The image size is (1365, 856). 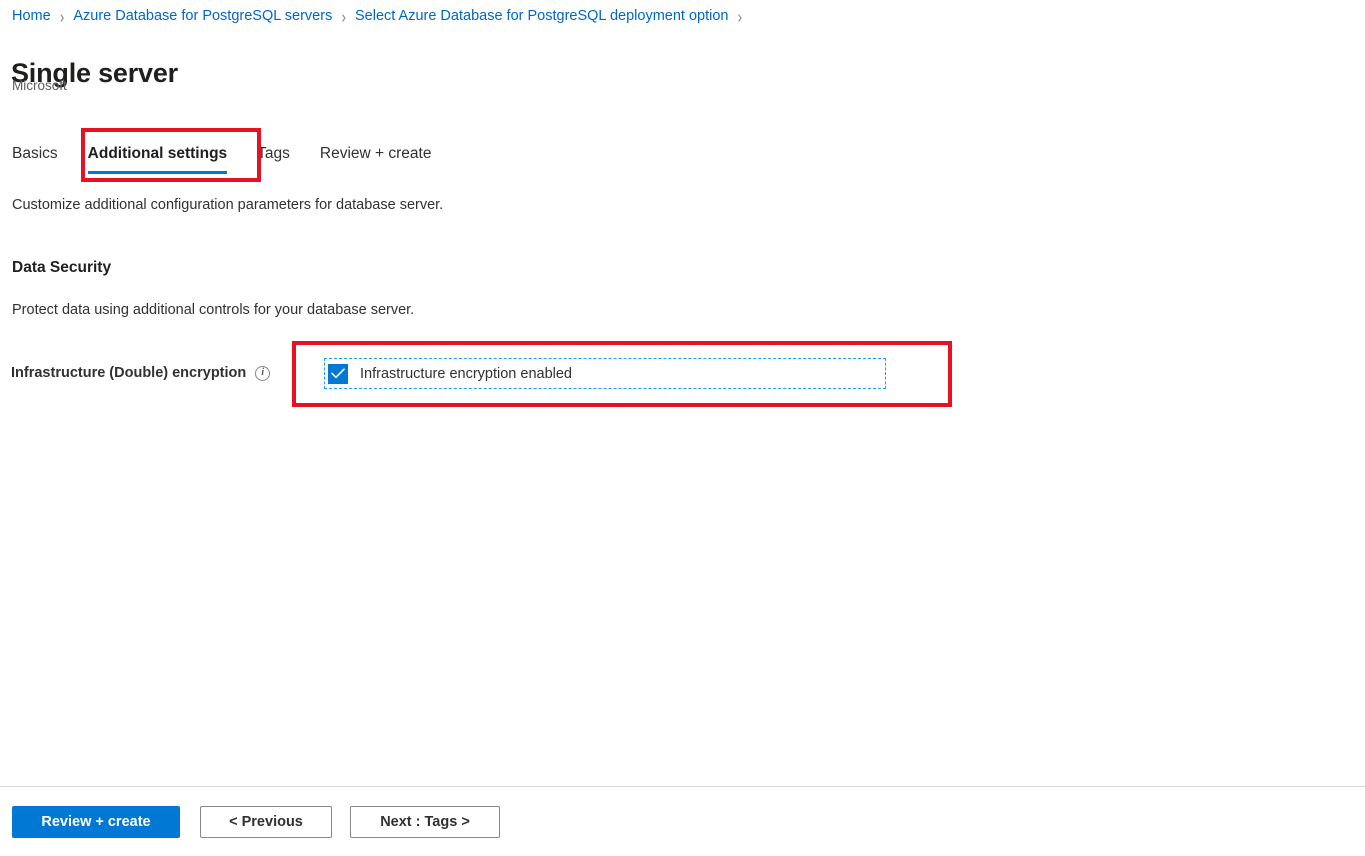 I want to click on tab-tags: Tags, so click(x=273, y=158).